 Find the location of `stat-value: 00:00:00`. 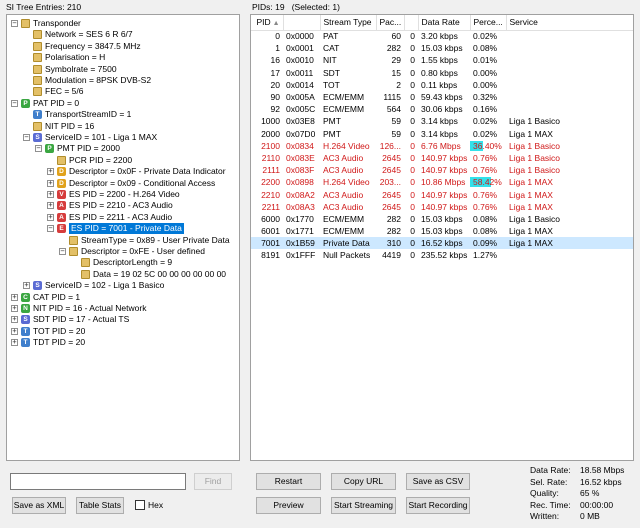

stat-value: 00:00:00 is located at coordinates (597, 504).